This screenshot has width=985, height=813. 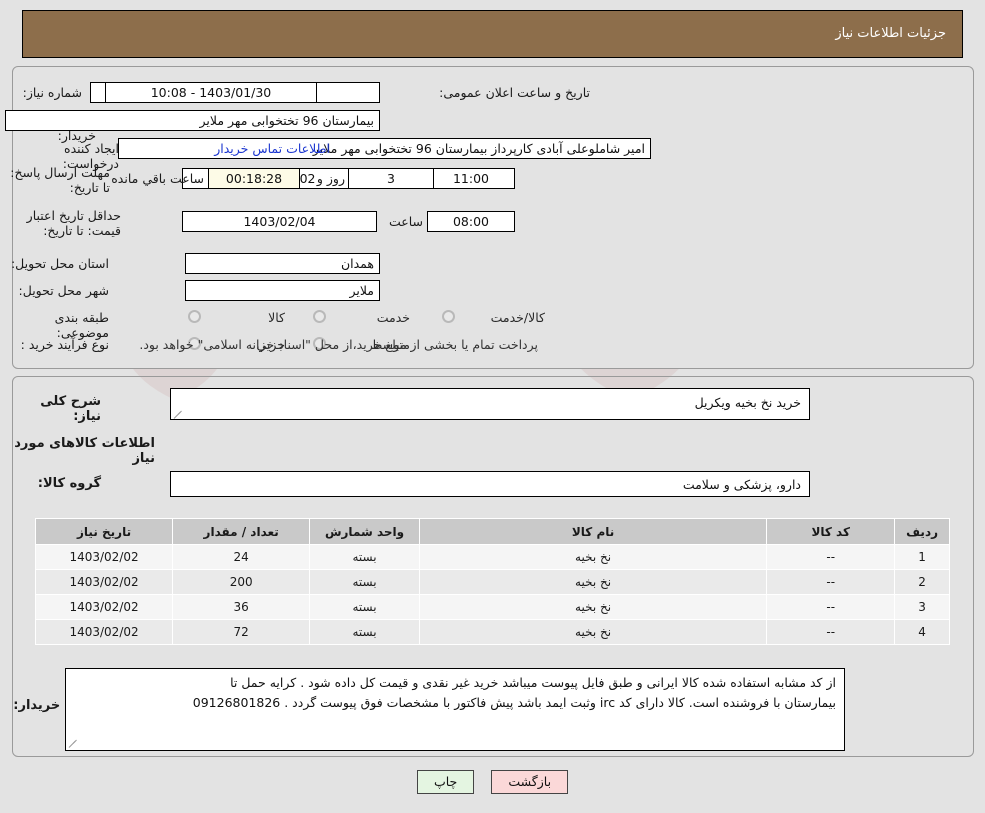 What do you see at coordinates (471, 178) in the screenshot?
I see `deadline-hour-value: 11:00` at bounding box center [471, 178].